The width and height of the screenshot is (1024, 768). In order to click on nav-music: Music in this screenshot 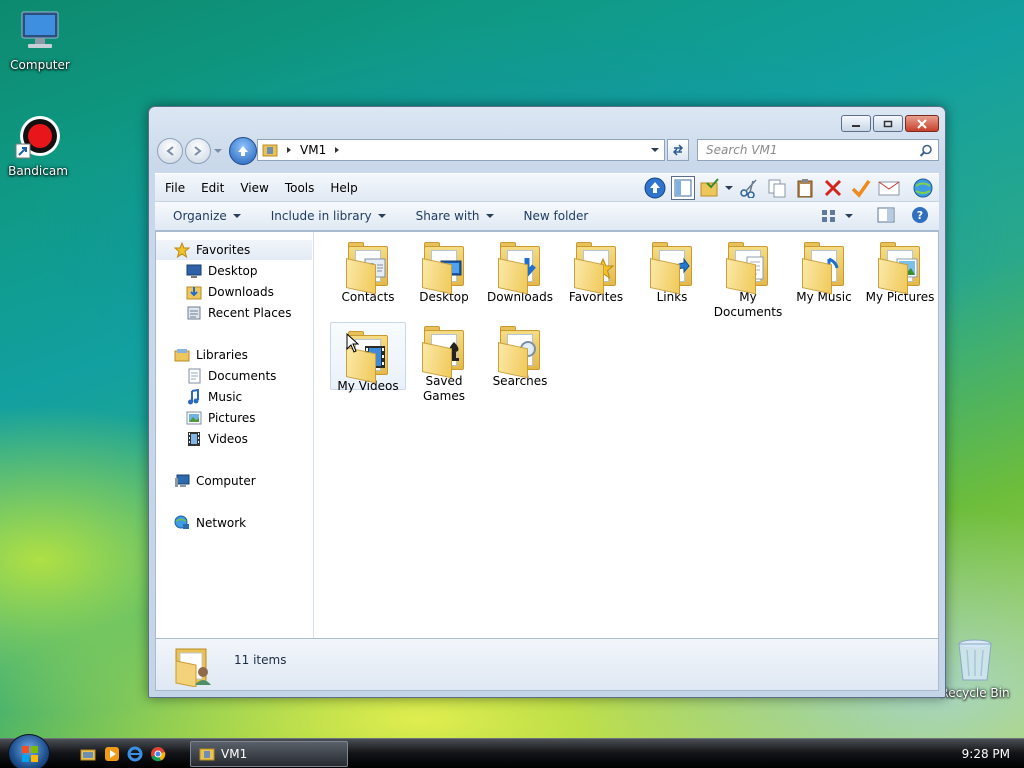, I will do `click(234, 397)`.